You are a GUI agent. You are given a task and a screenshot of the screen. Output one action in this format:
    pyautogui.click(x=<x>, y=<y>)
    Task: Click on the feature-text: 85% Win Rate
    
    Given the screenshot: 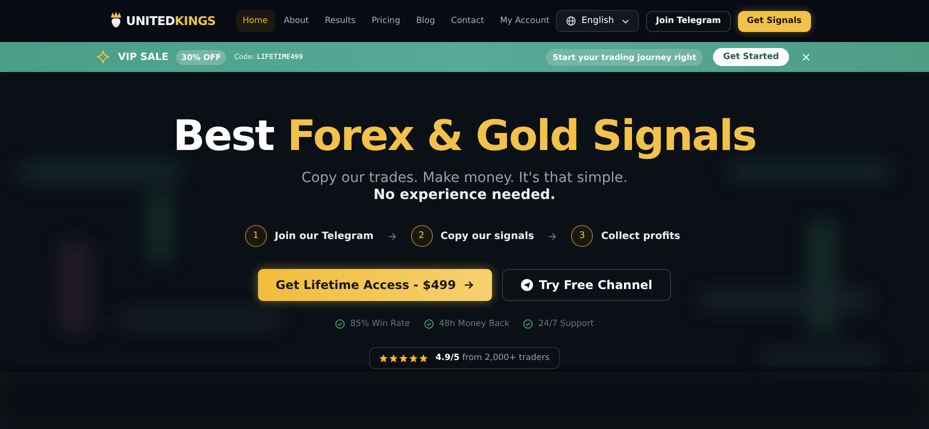 What is the action you would take?
    pyautogui.click(x=380, y=324)
    